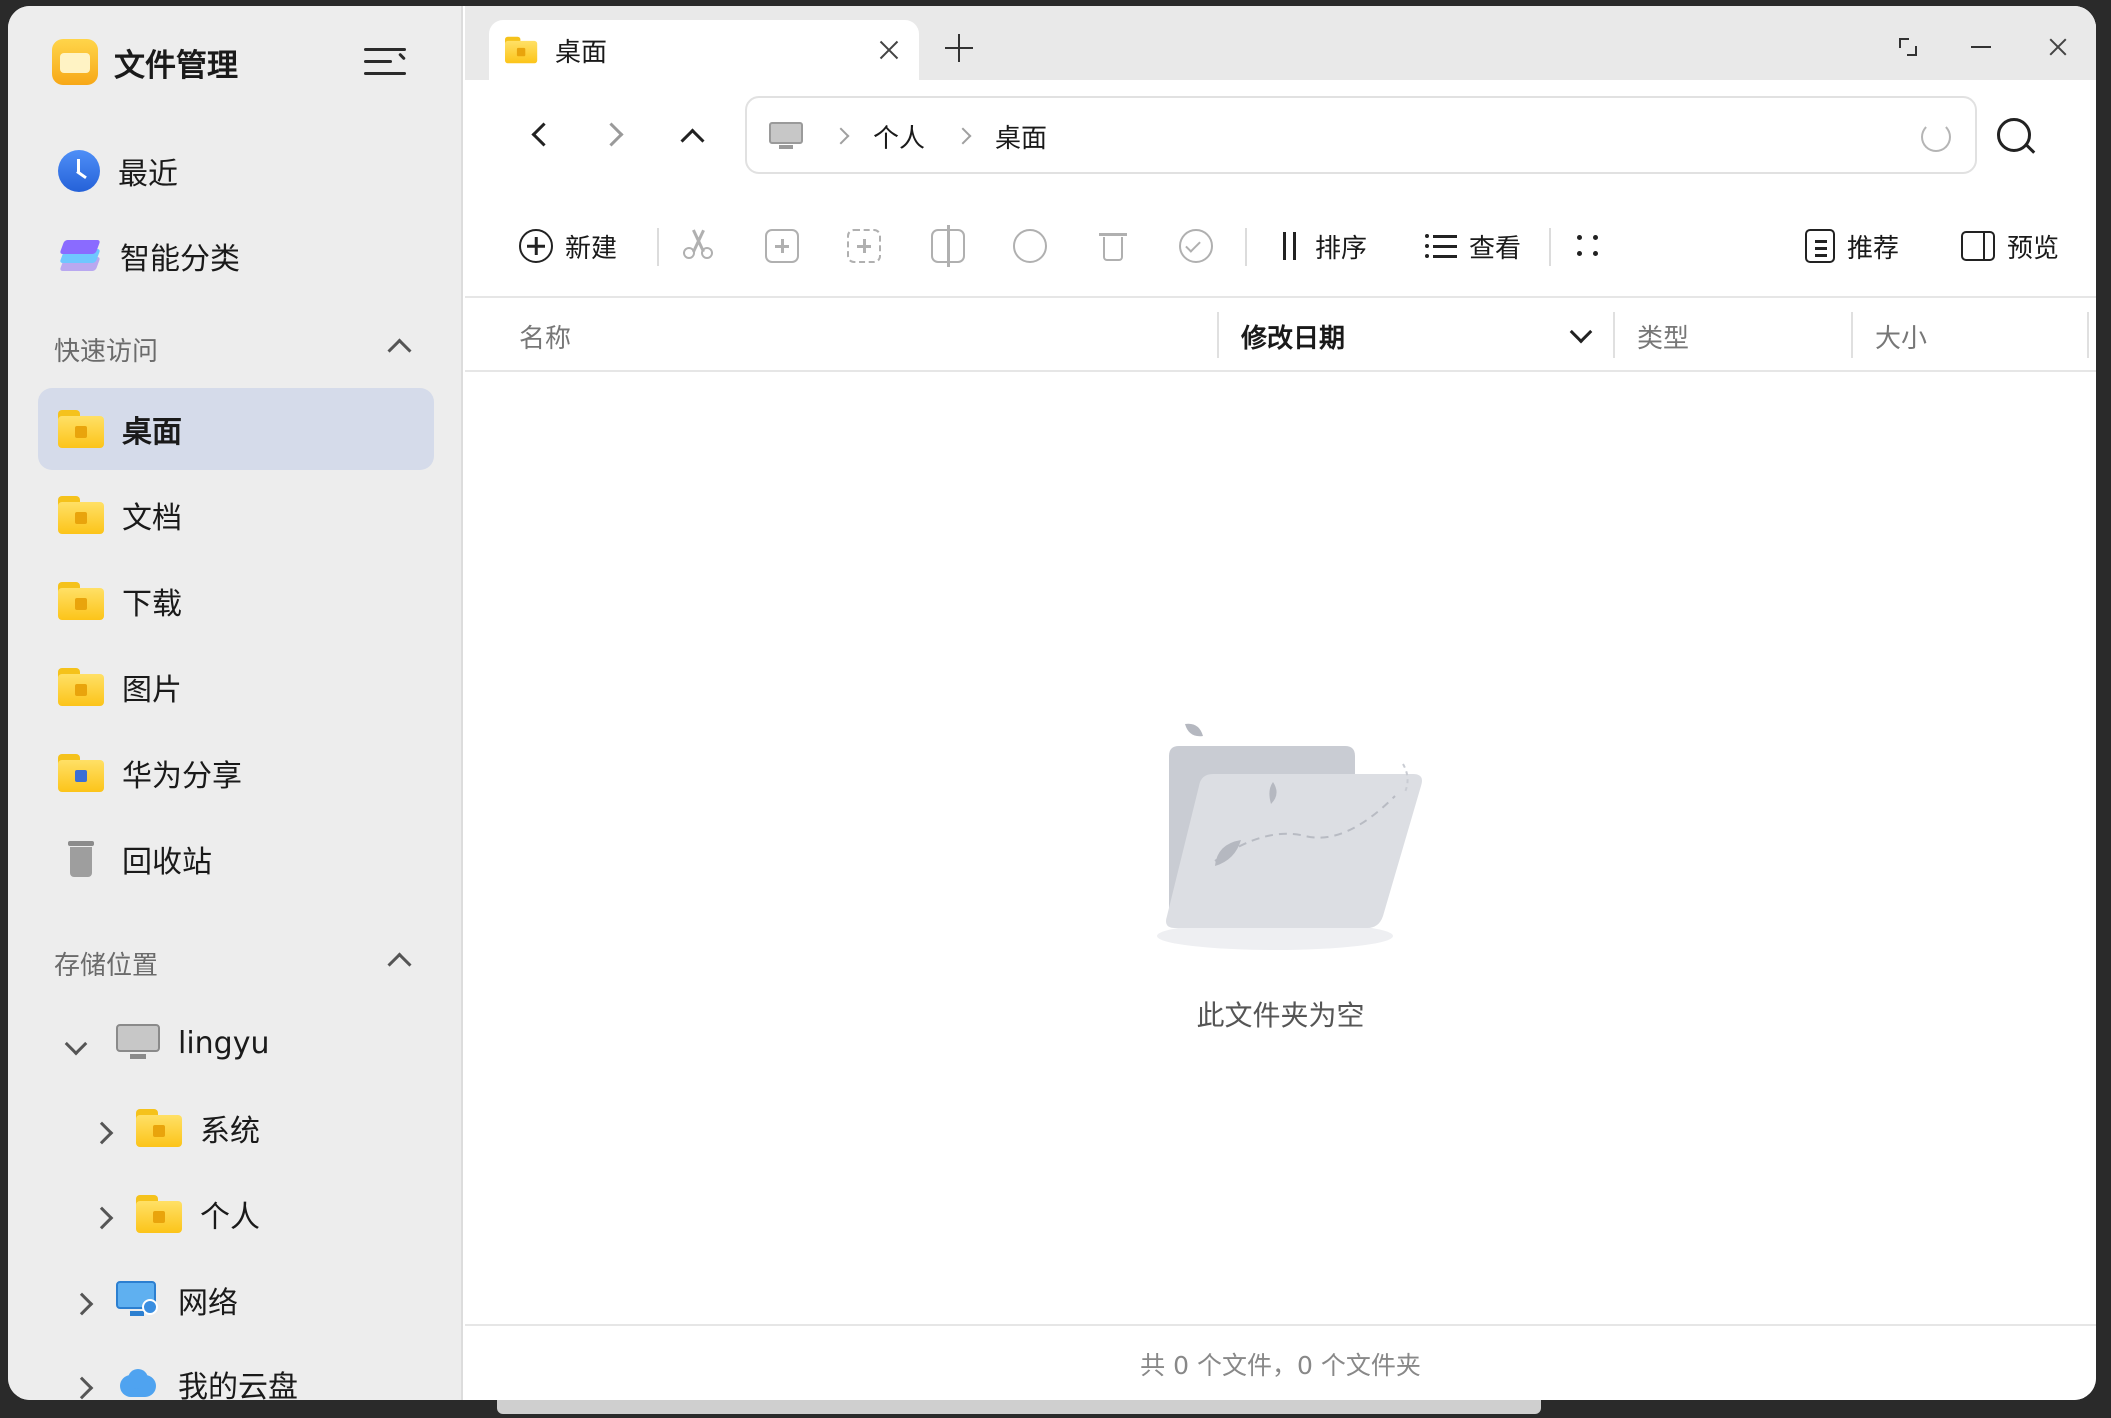 The height and width of the screenshot is (1418, 2111). What do you see at coordinates (177, 1300) in the screenshot?
I see `tree-item-network: 网络` at bounding box center [177, 1300].